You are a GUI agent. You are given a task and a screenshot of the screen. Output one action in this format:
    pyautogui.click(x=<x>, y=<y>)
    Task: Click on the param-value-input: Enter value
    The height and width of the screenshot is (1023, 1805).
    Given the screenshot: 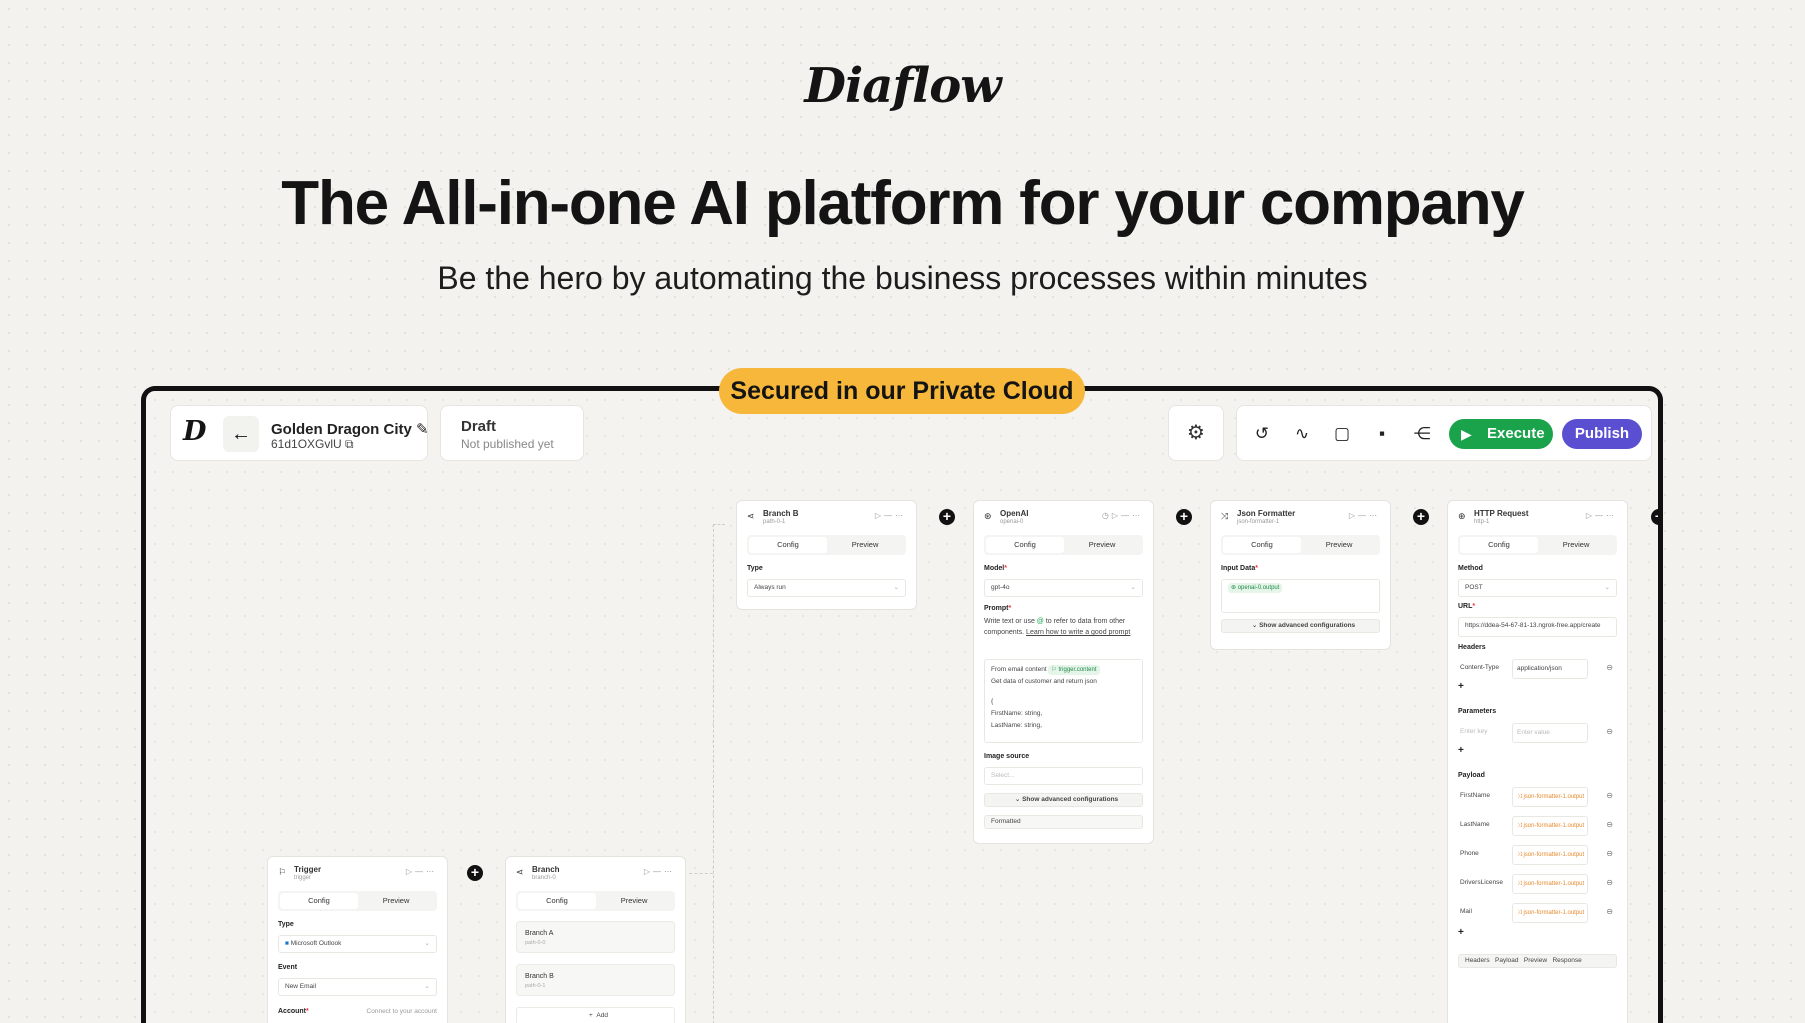 What is the action you would take?
    pyautogui.click(x=1550, y=733)
    